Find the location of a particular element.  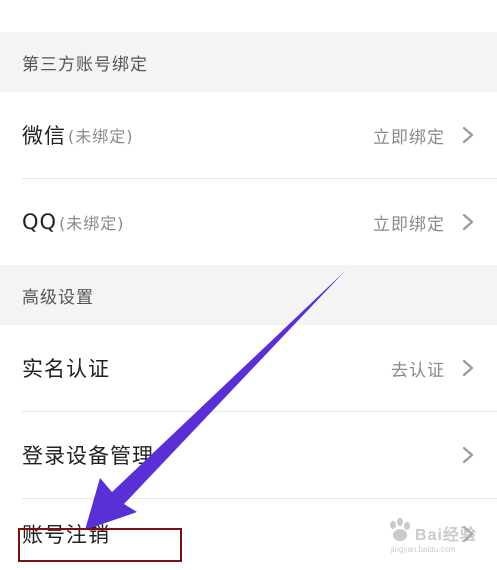

row-title: 账号注销 is located at coordinates (66, 535).